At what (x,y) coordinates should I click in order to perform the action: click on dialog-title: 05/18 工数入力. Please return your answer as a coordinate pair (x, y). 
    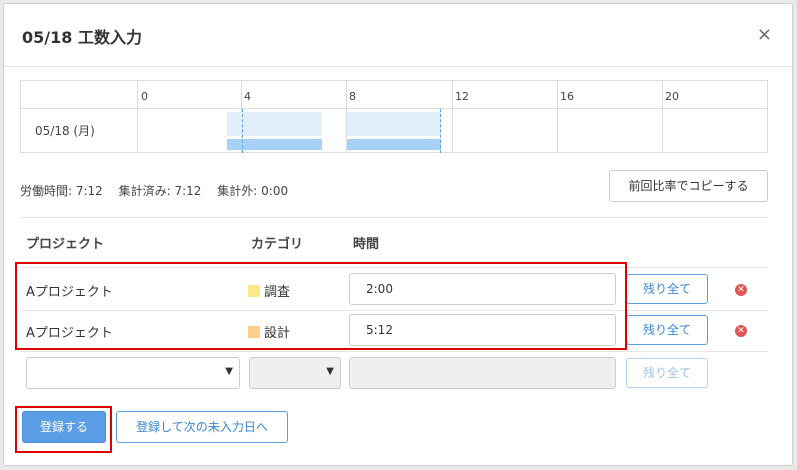
    Looking at the image, I should click on (82, 37).